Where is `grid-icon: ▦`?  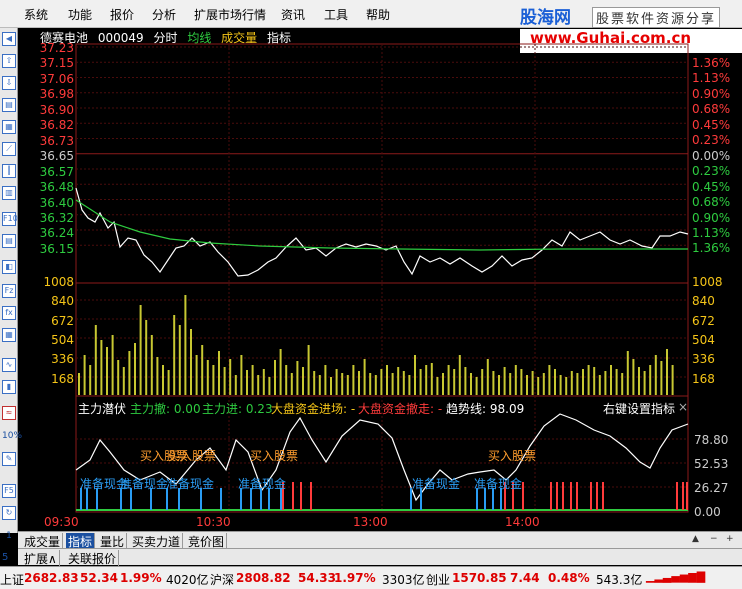
grid-icon: ▦ is located at coordinates (9, 127).